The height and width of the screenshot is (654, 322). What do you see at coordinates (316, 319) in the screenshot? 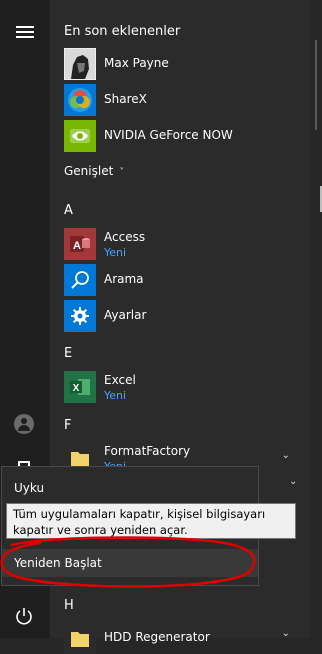
I see `scrollbar` at bounding box center [316, 319].